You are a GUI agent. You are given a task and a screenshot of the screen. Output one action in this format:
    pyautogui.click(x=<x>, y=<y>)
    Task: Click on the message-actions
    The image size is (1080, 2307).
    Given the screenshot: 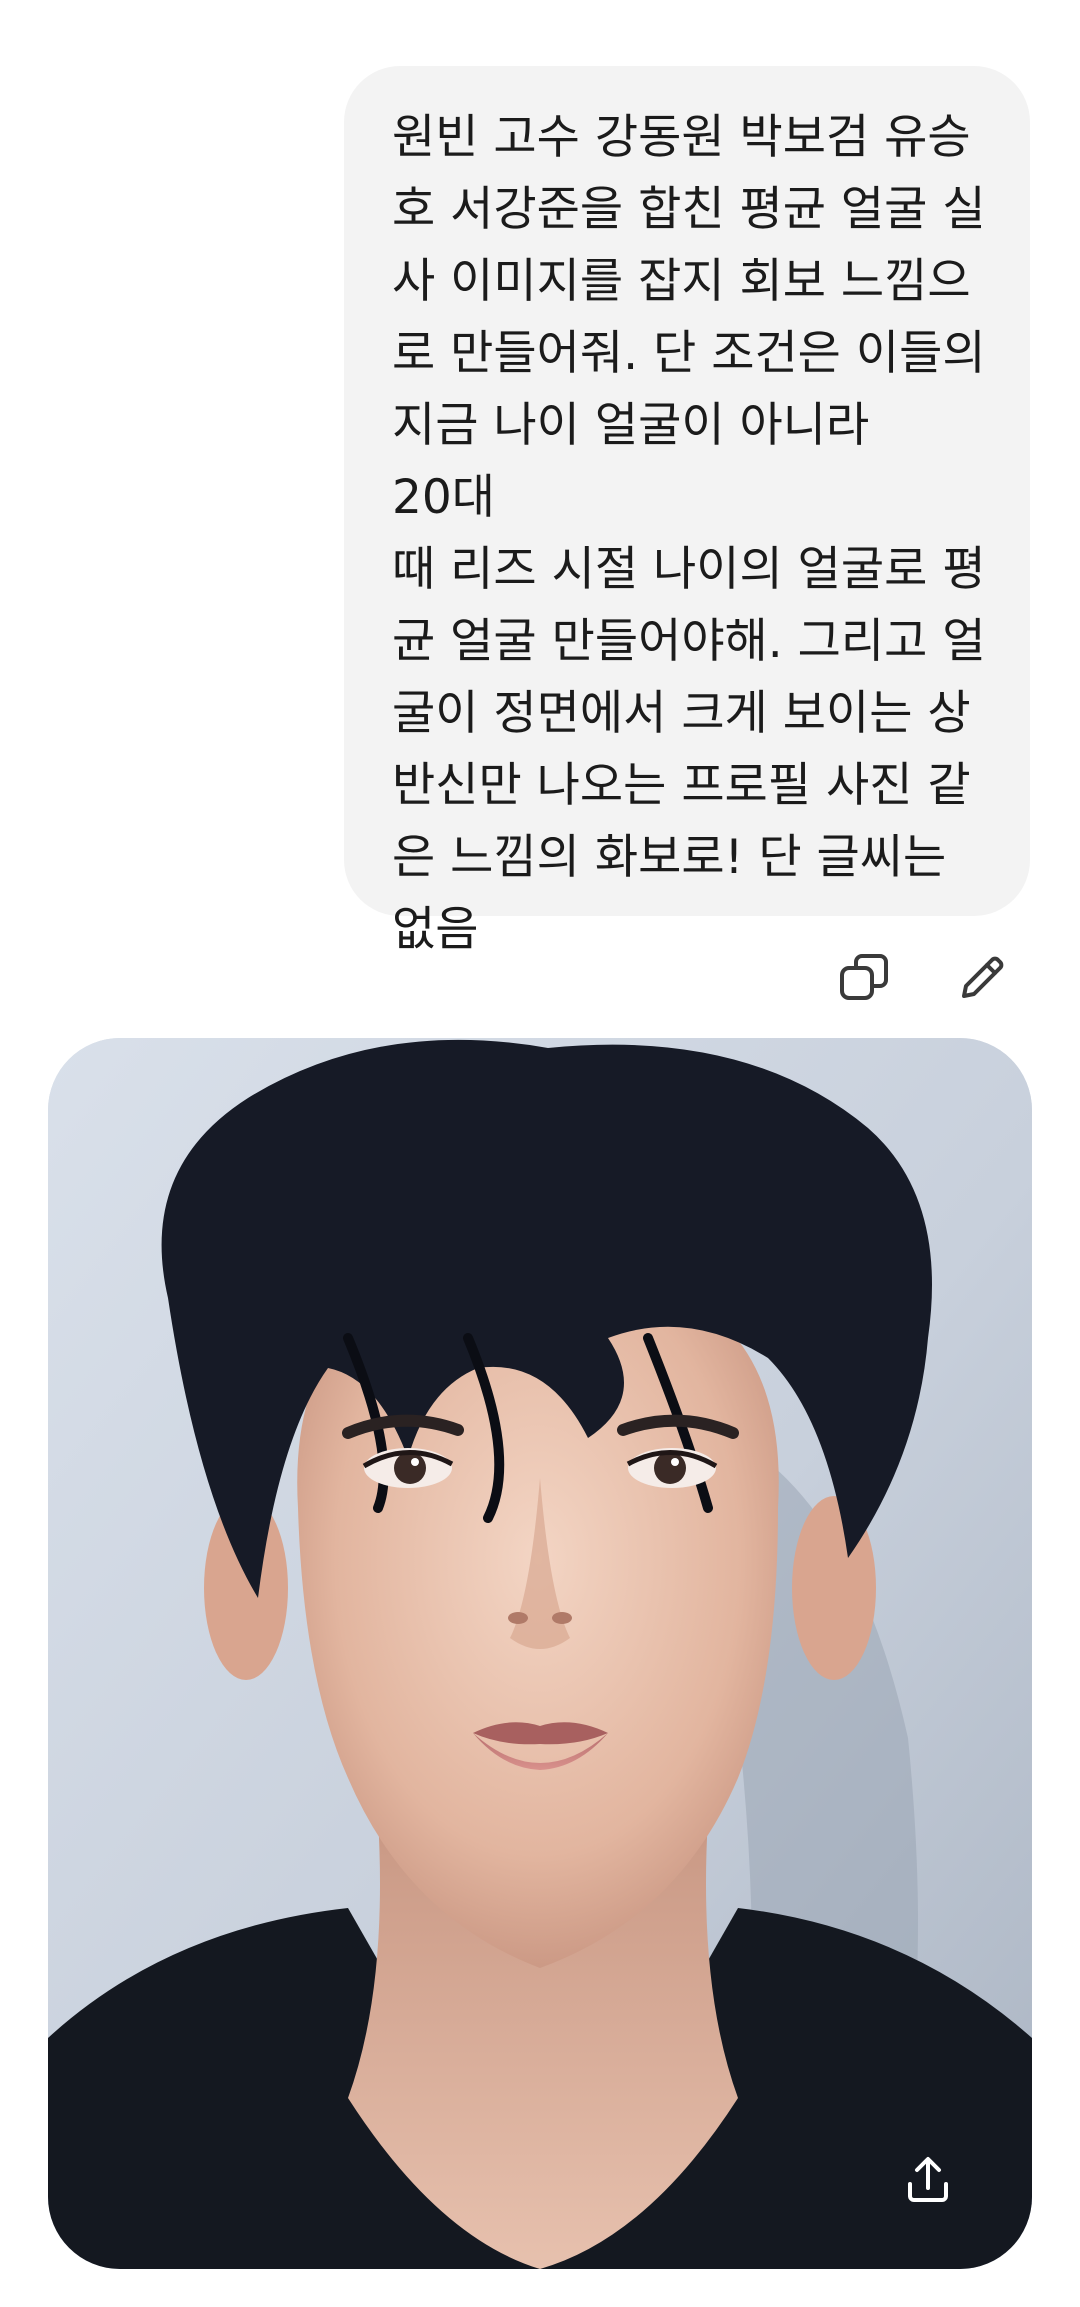 What is the action you would take?
    pyautogui.click(x=540, y=978)
    